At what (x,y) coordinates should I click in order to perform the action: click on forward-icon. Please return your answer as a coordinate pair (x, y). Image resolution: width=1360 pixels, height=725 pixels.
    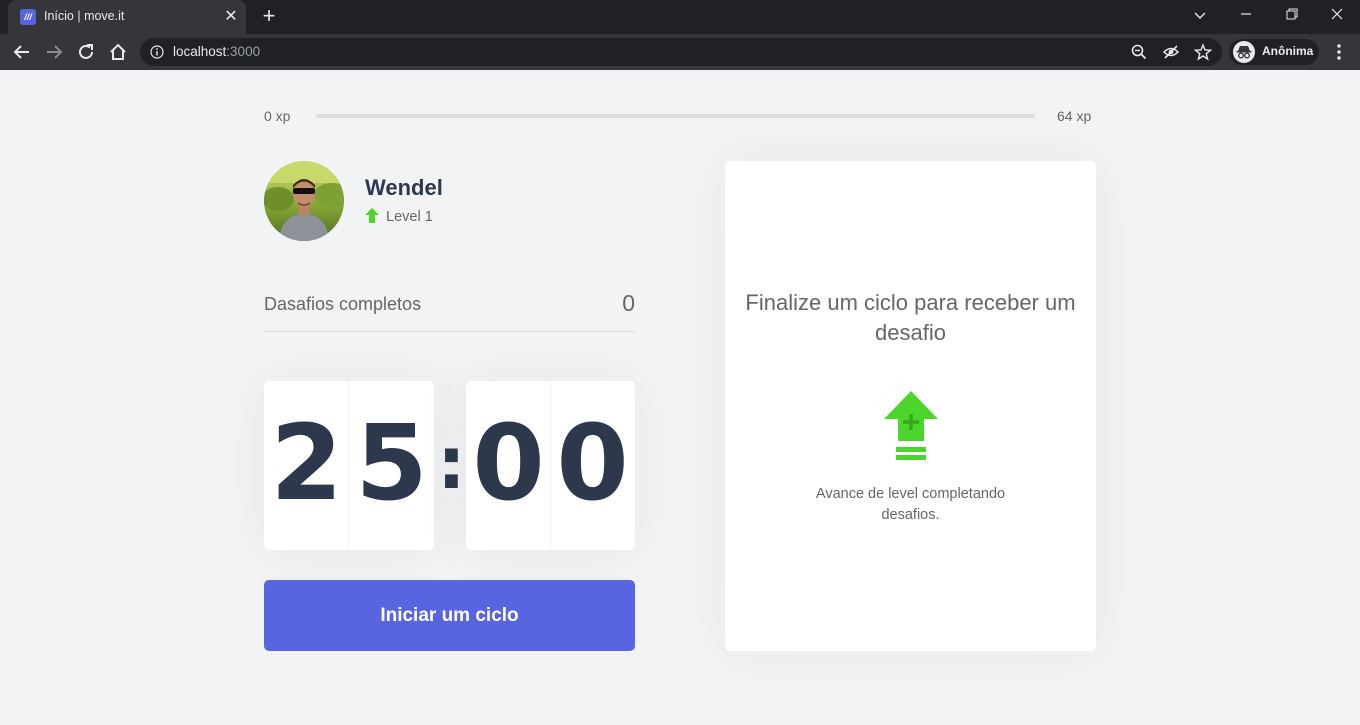
    Looking at the image, I should click on (54, 52).